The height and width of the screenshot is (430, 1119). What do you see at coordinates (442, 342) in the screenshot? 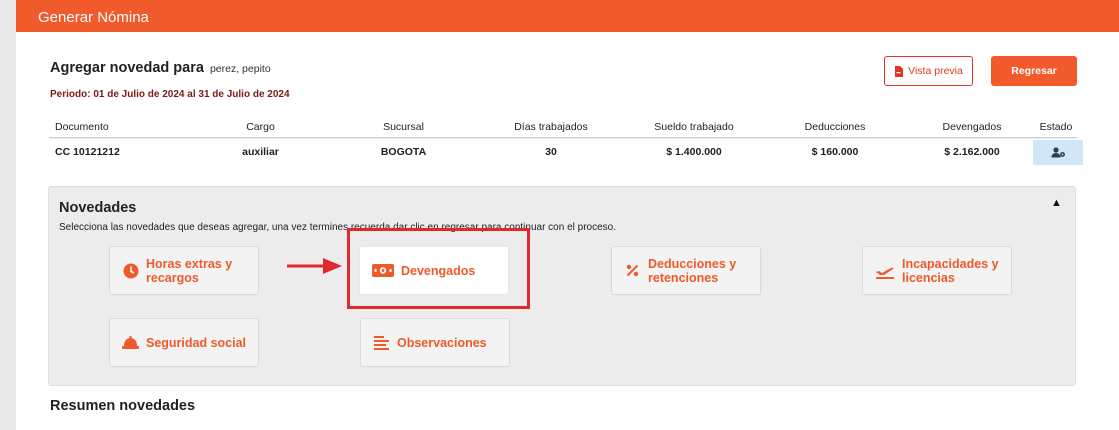
I see `card-observaciones-label: Observaciones` at bounding box center [442, 342].